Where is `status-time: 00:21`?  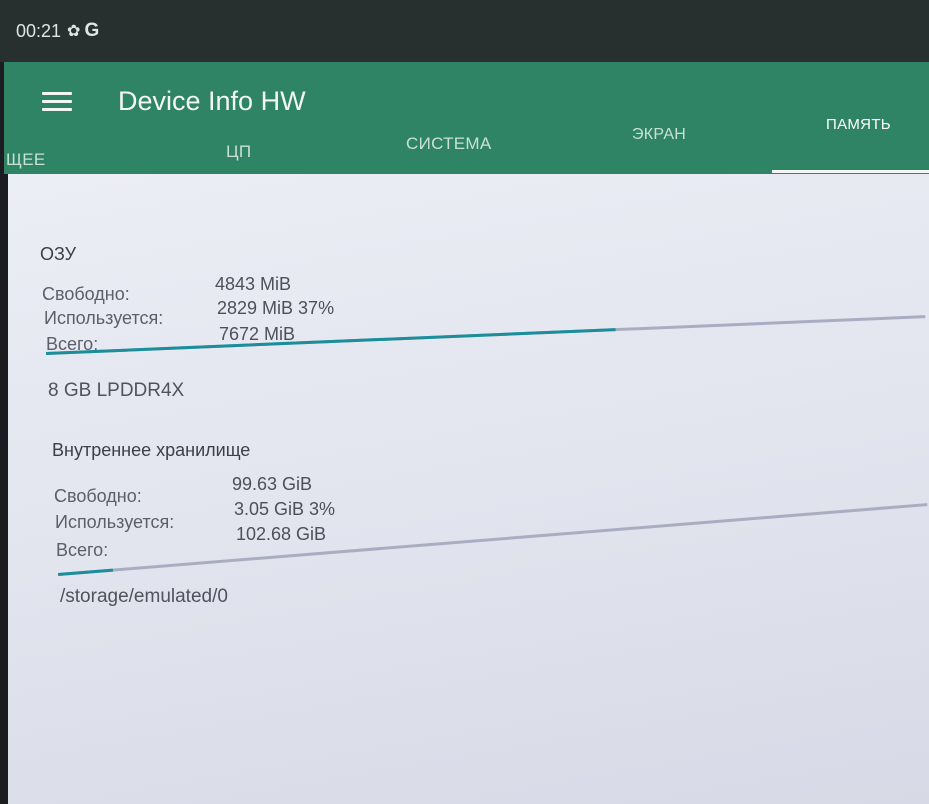 status-time: 00:21 is located at coordinates (39, 30).